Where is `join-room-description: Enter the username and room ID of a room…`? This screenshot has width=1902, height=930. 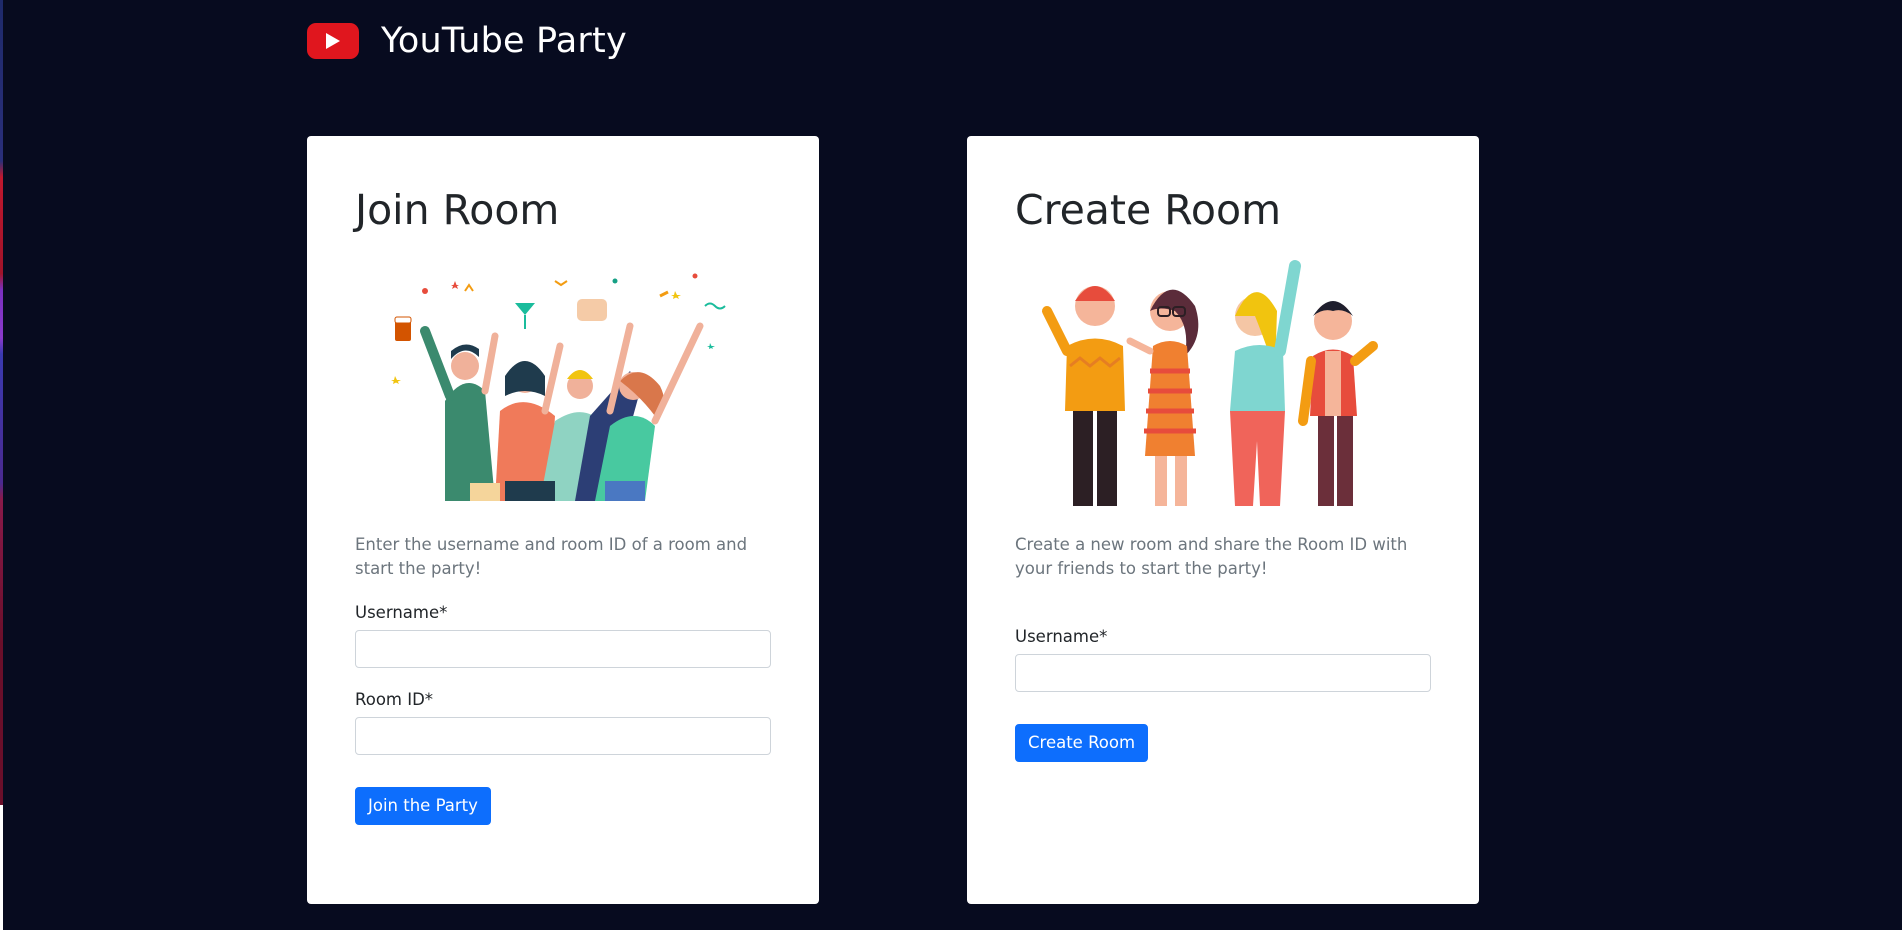 join-room-description: Enter the username and room ID of a room… is located at coordinates (551, 557).